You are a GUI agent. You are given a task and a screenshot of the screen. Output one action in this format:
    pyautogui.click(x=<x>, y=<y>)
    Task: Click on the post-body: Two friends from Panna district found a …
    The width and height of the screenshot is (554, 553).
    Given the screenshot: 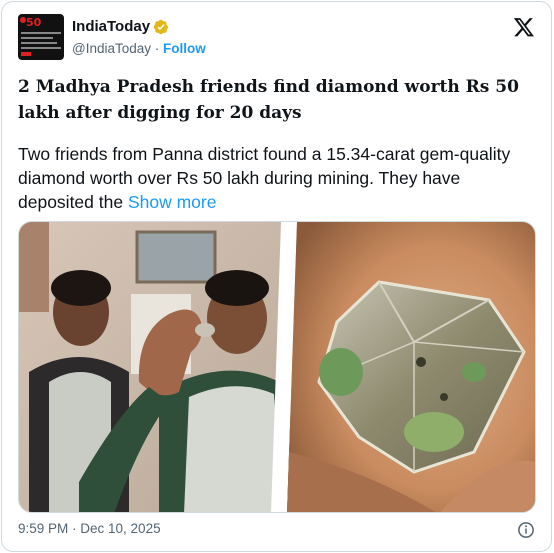 What is the action you would take?
    pyautogui.click(x=273, y=178)
    